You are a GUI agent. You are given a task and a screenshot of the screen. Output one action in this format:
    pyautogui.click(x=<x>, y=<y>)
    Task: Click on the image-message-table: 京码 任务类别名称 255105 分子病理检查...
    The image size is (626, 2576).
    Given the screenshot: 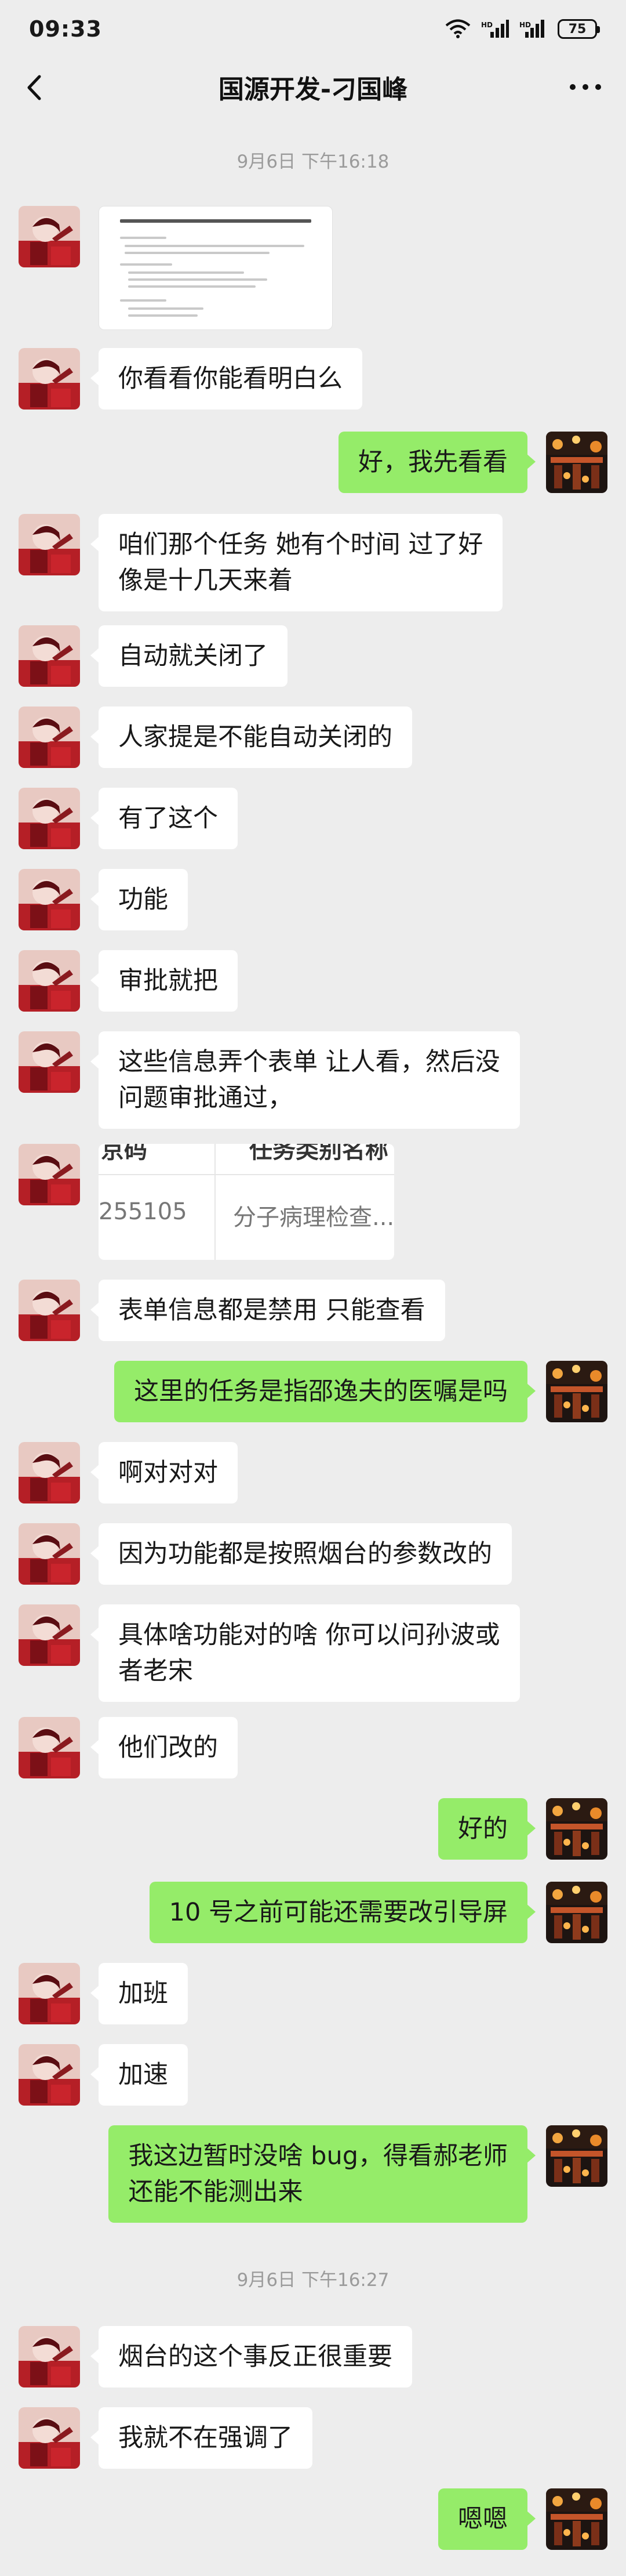 What is the action you would take?
    pyautogui.click(x=246, y=1202)
    